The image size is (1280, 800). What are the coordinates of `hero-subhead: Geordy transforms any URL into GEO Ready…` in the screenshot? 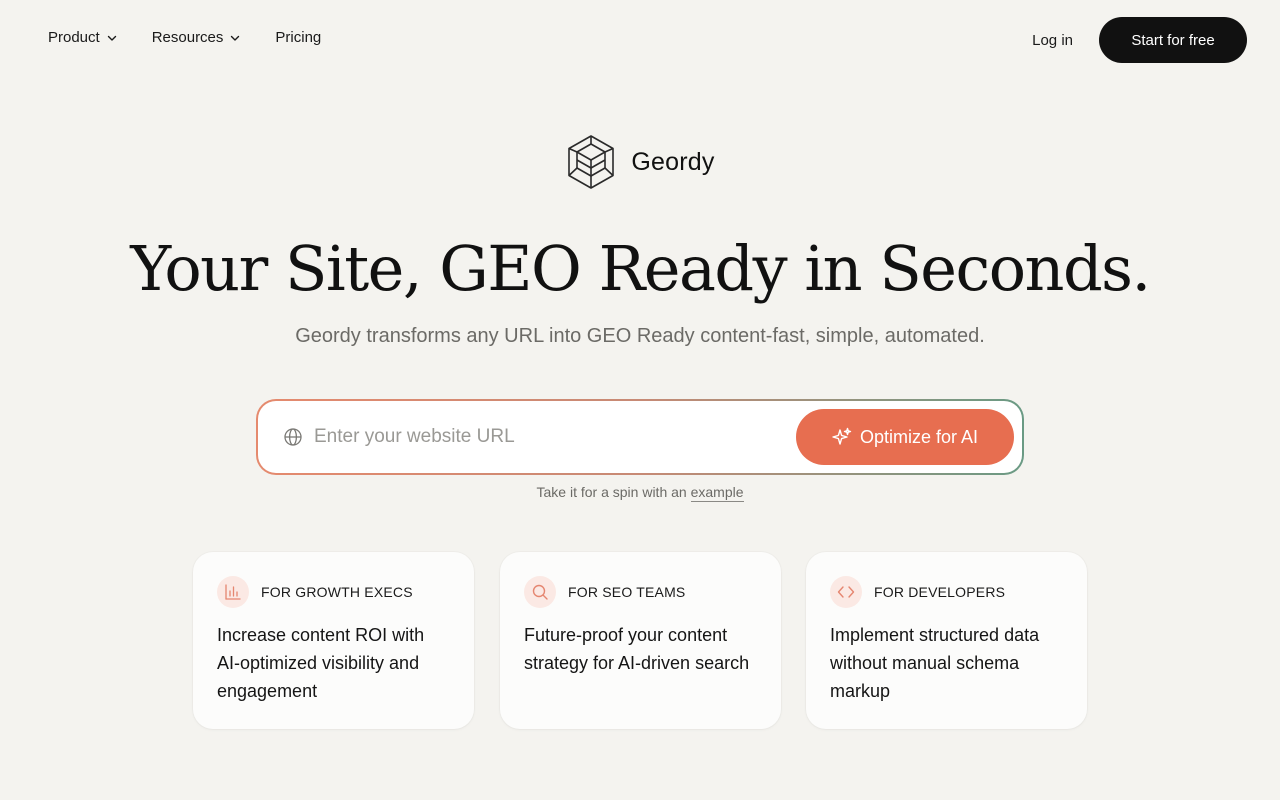 It's located at (640, 336).